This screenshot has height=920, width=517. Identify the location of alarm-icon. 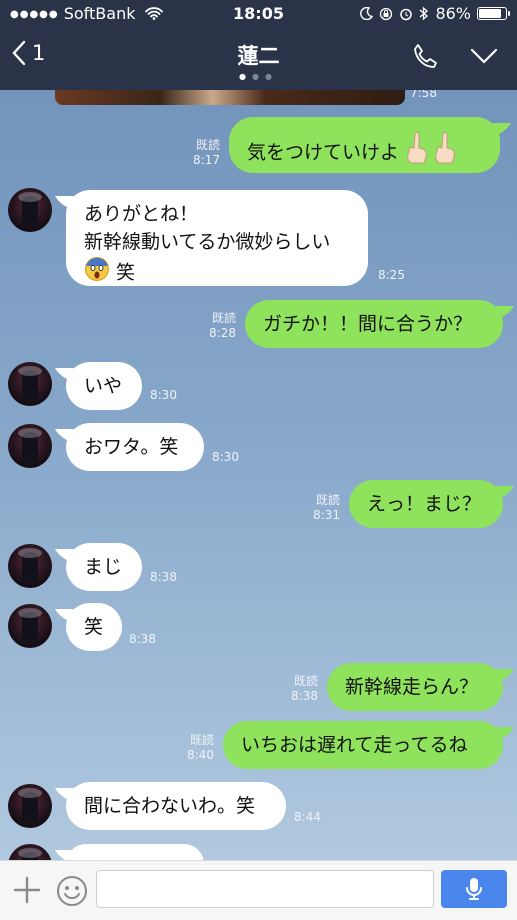
(406, 14).